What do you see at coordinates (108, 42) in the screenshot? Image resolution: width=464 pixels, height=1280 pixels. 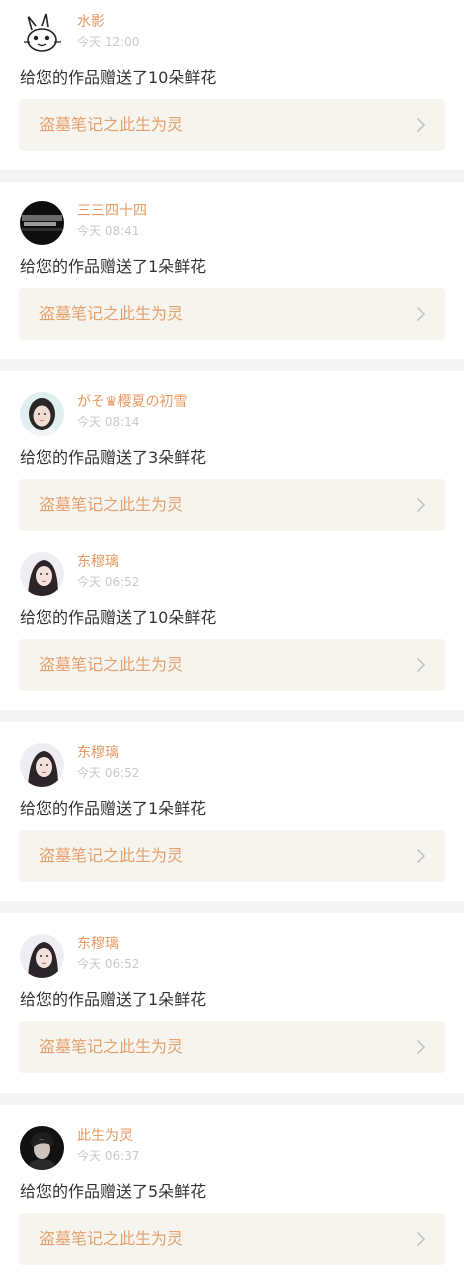 I see `timestamp: 今天 12:00` at bounding box center [108, 42].